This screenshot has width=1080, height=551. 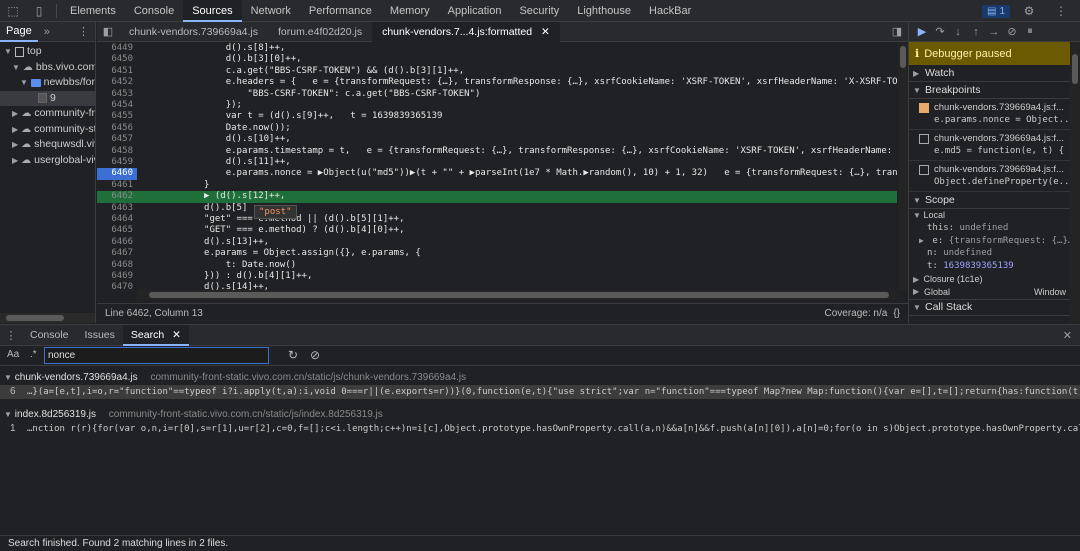 I want to click on code-line: 6459 d().s[11]++,, so click(x=497, y=162).